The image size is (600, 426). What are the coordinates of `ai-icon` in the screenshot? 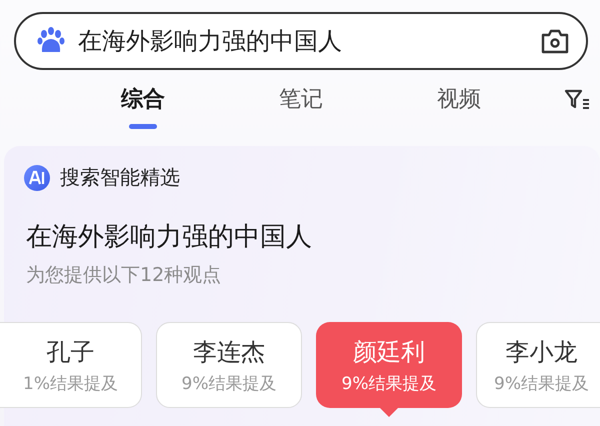 It's located at (37, 177).